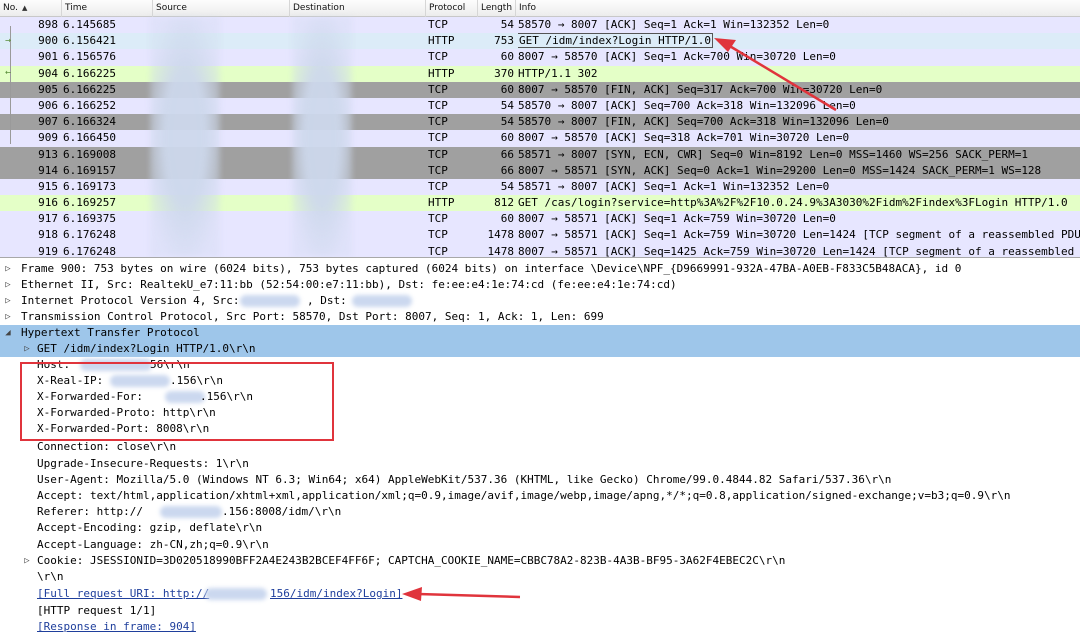  I want to click on response-arrow-icon: ←, so click(8, 72).